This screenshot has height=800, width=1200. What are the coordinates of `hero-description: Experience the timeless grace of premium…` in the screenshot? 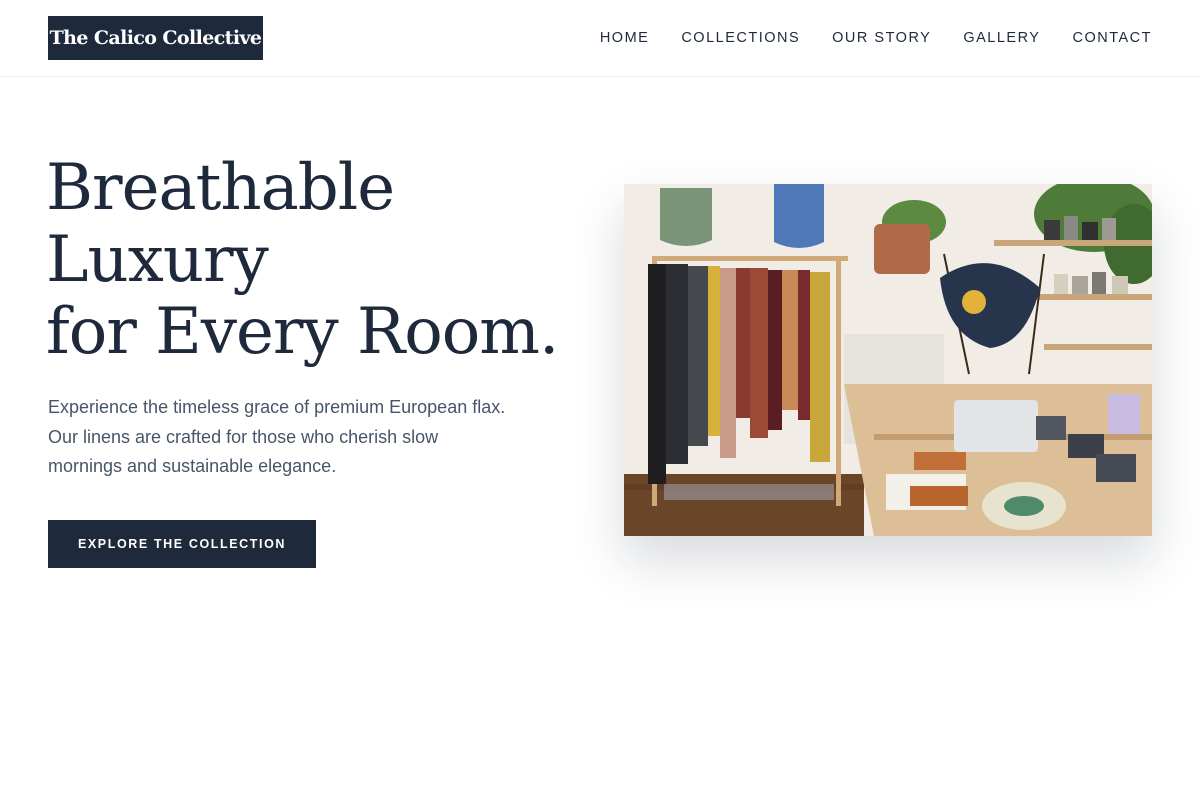 It's located at (277, 436).